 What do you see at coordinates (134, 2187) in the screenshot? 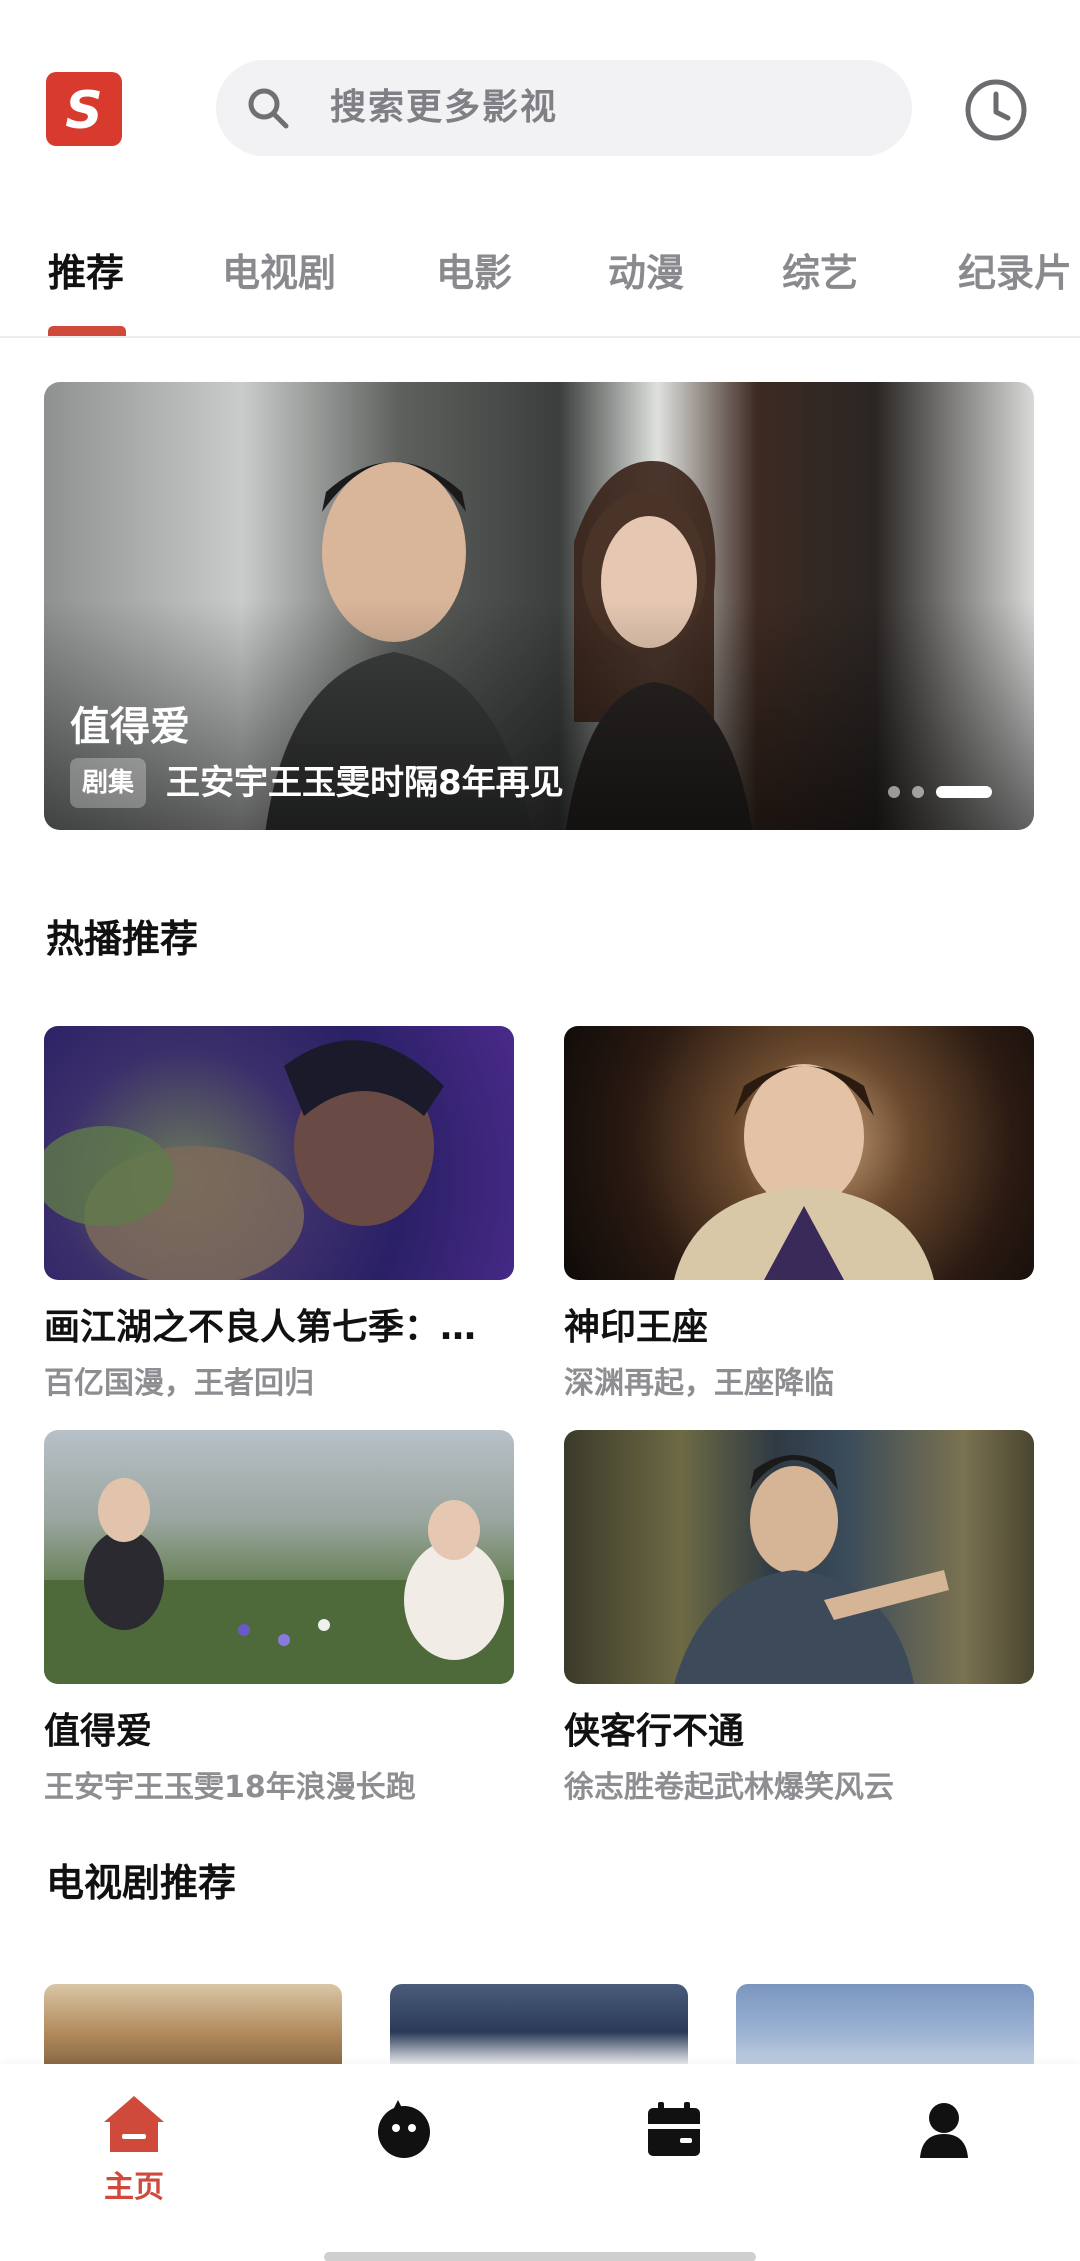
I see `nav-home-label: 主页` at bounding box center [134, 2187].